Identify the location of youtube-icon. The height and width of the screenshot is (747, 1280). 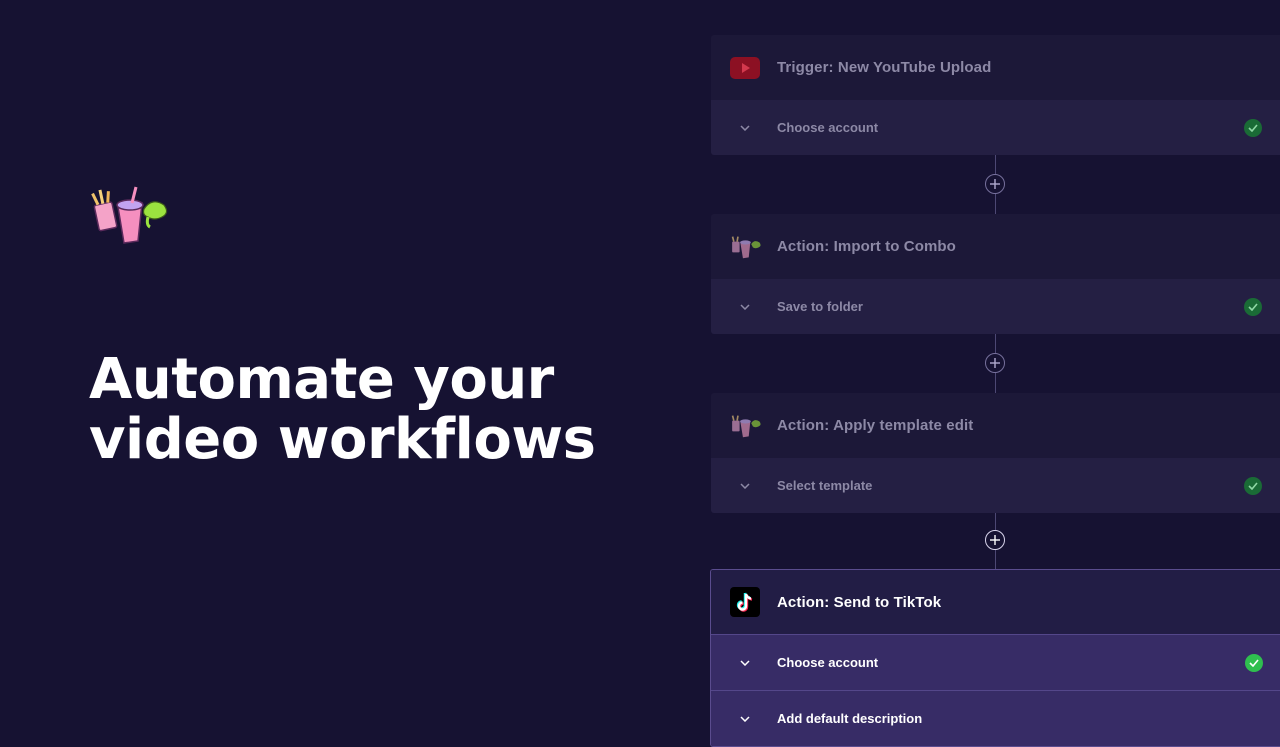
(745, 68).